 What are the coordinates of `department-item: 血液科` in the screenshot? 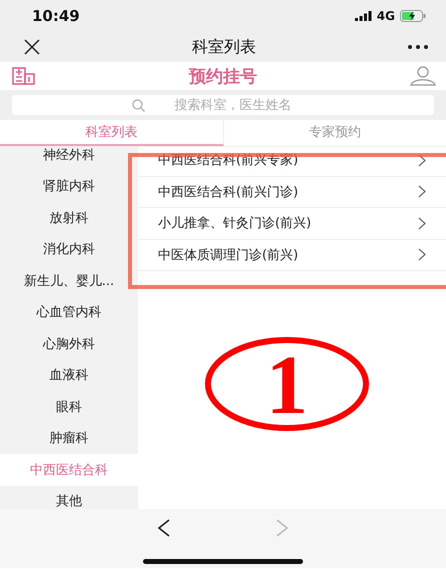 It's located at (69, 375).